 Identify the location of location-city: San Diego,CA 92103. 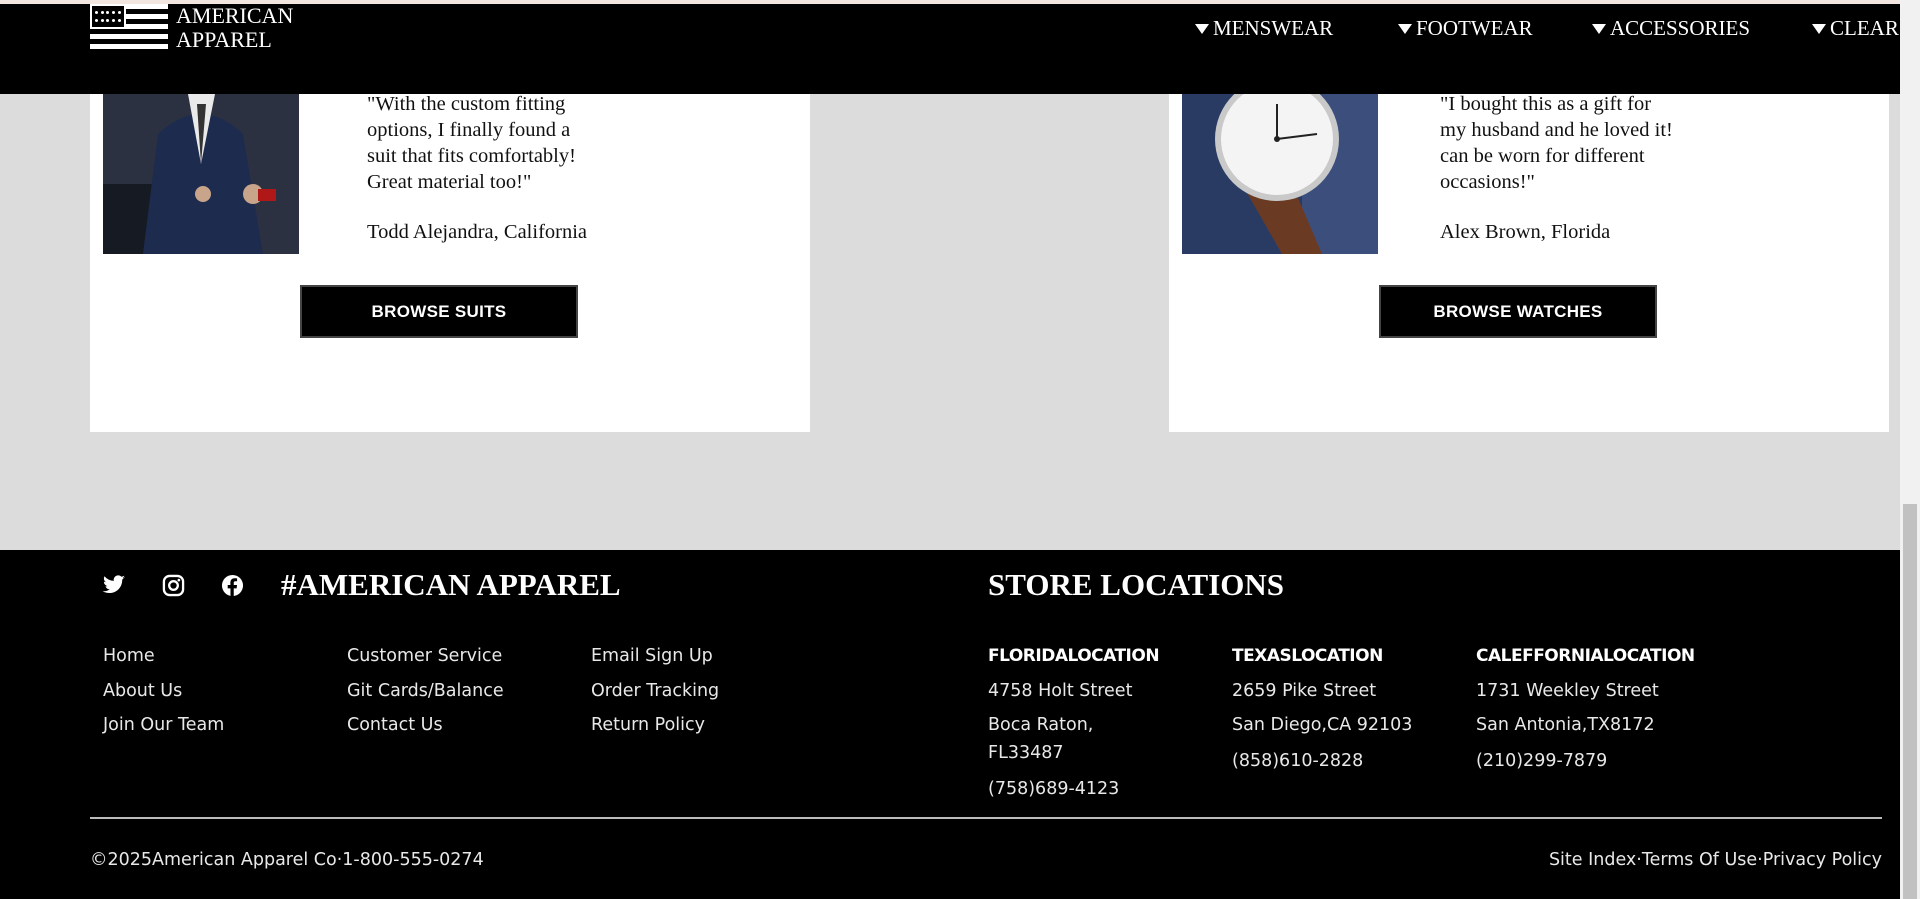
(1322, 725).